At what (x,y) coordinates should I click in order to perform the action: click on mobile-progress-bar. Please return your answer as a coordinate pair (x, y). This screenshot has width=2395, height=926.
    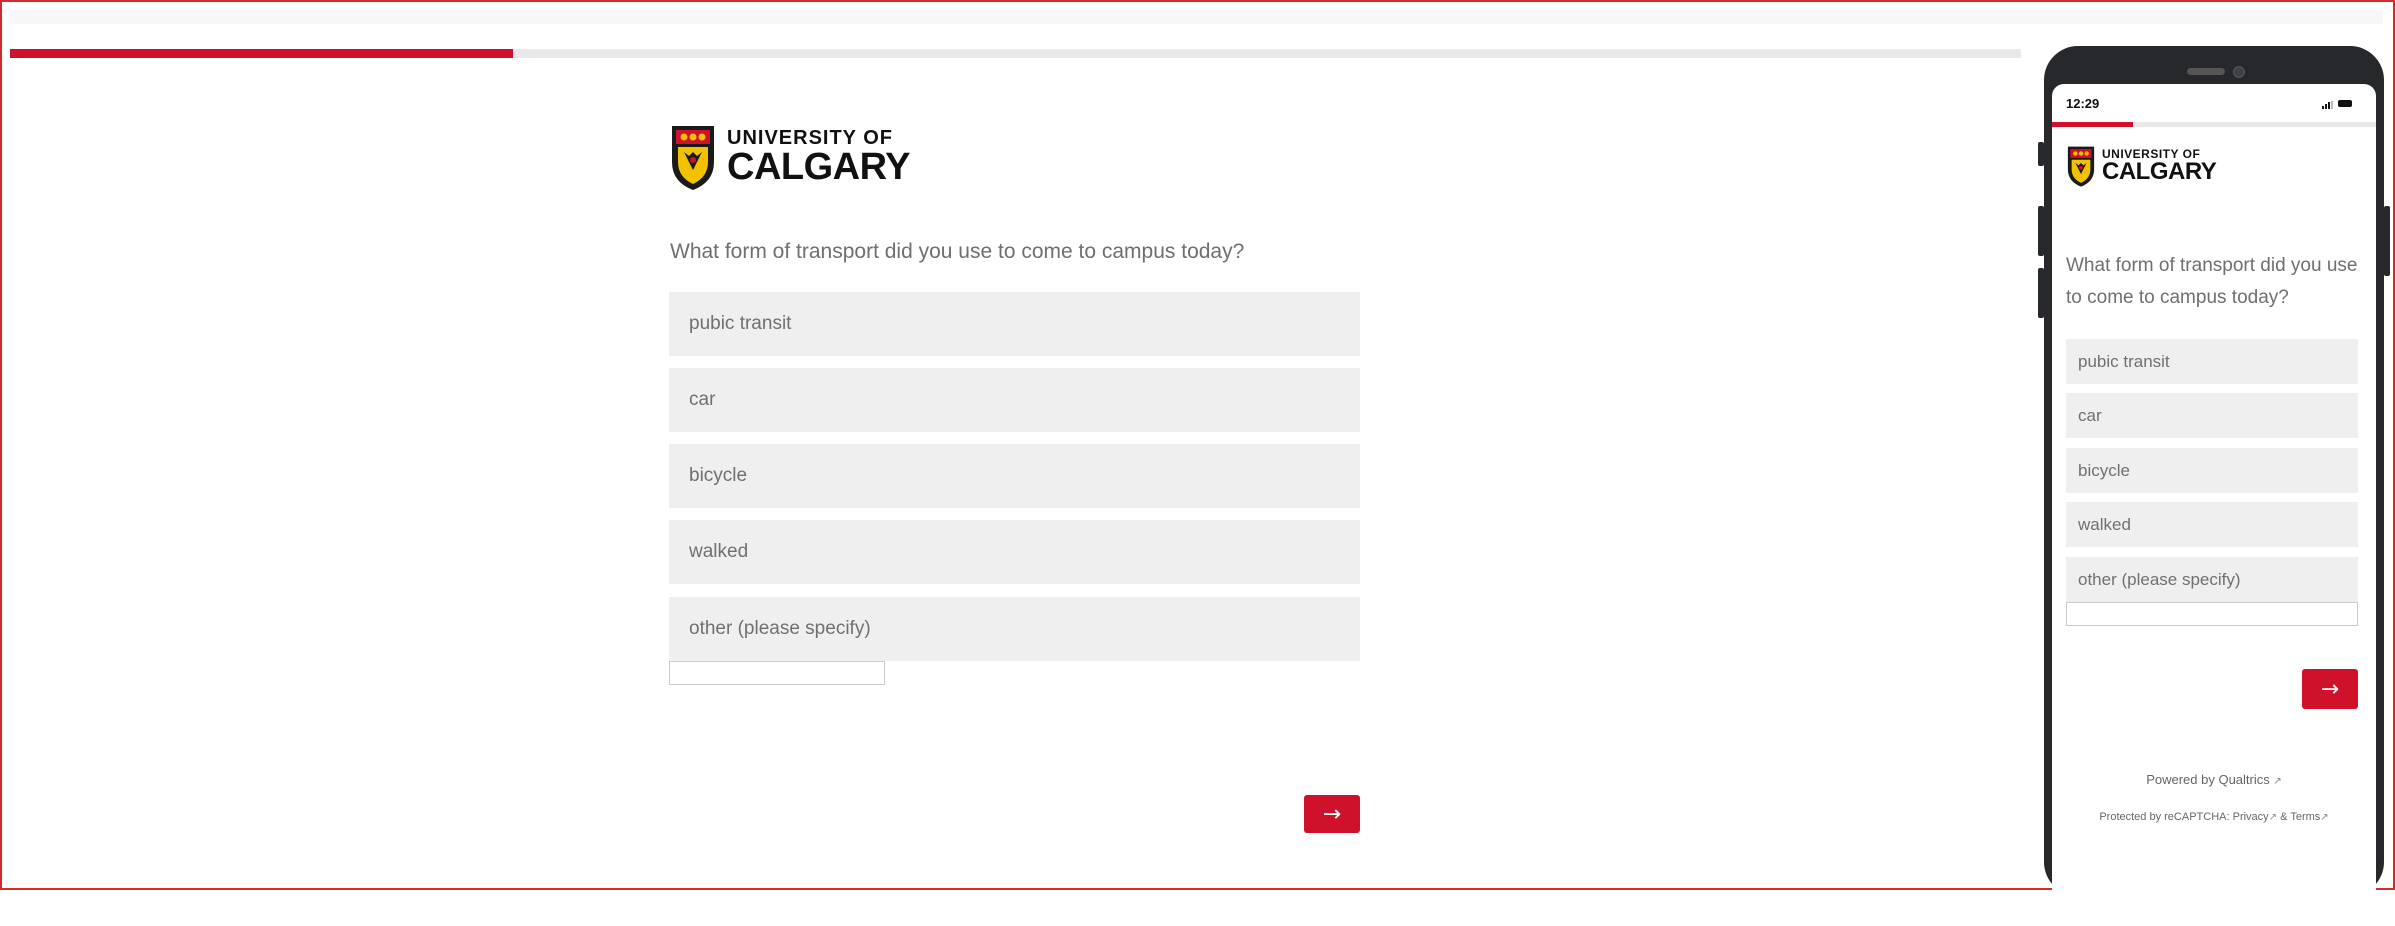
    Looking at the image, I should click on (2214, 124).